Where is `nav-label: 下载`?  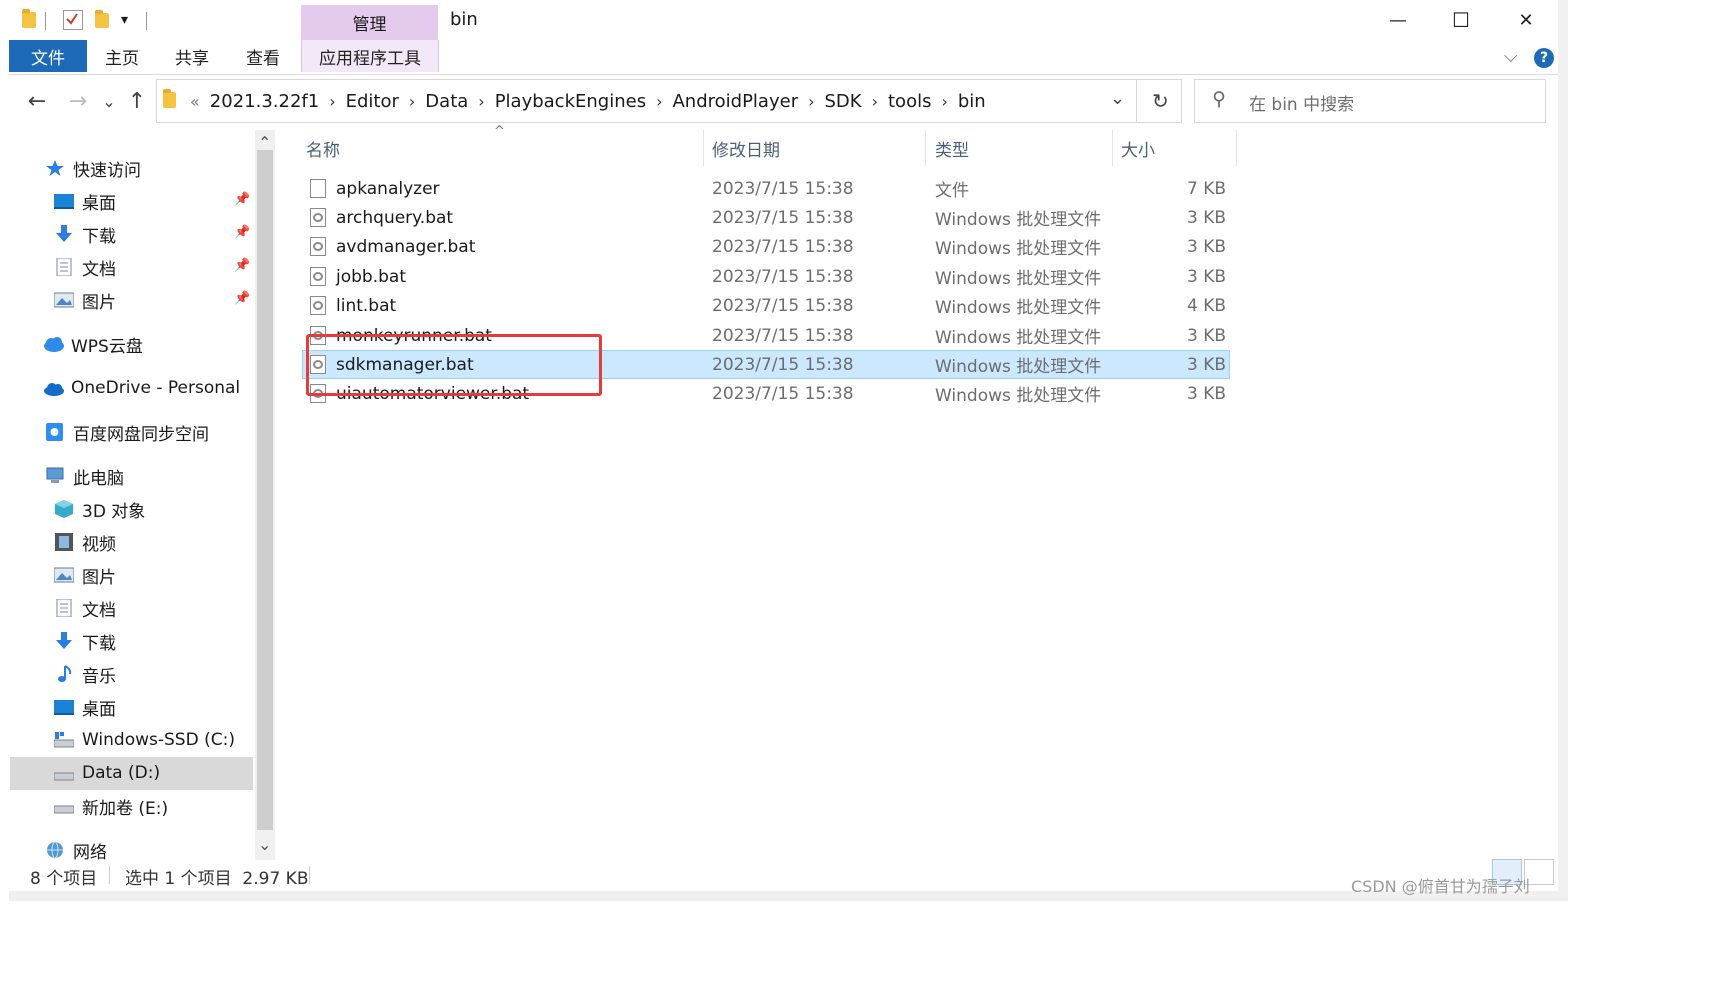
nav-label: 下载 is located at coordinates (99, 643).